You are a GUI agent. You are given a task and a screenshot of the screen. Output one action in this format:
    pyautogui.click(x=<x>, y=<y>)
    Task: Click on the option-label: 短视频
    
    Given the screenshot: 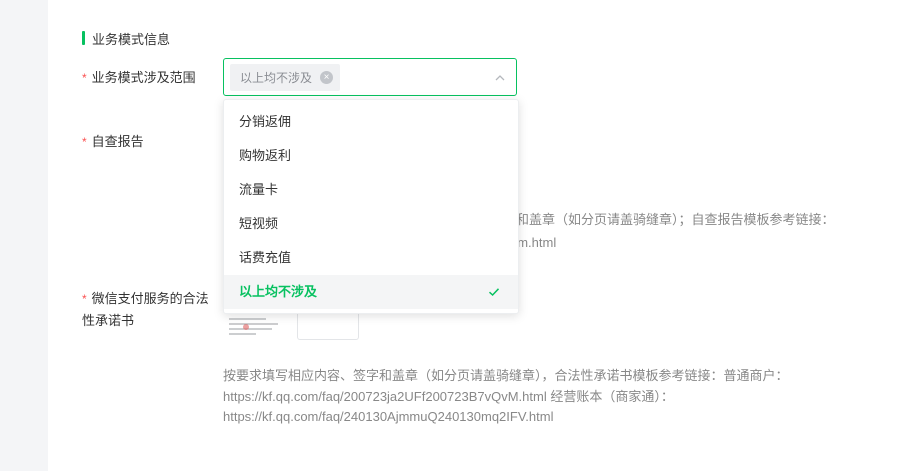 What is the action you would take?
    pyautogui.click(x=259, y=223)
    